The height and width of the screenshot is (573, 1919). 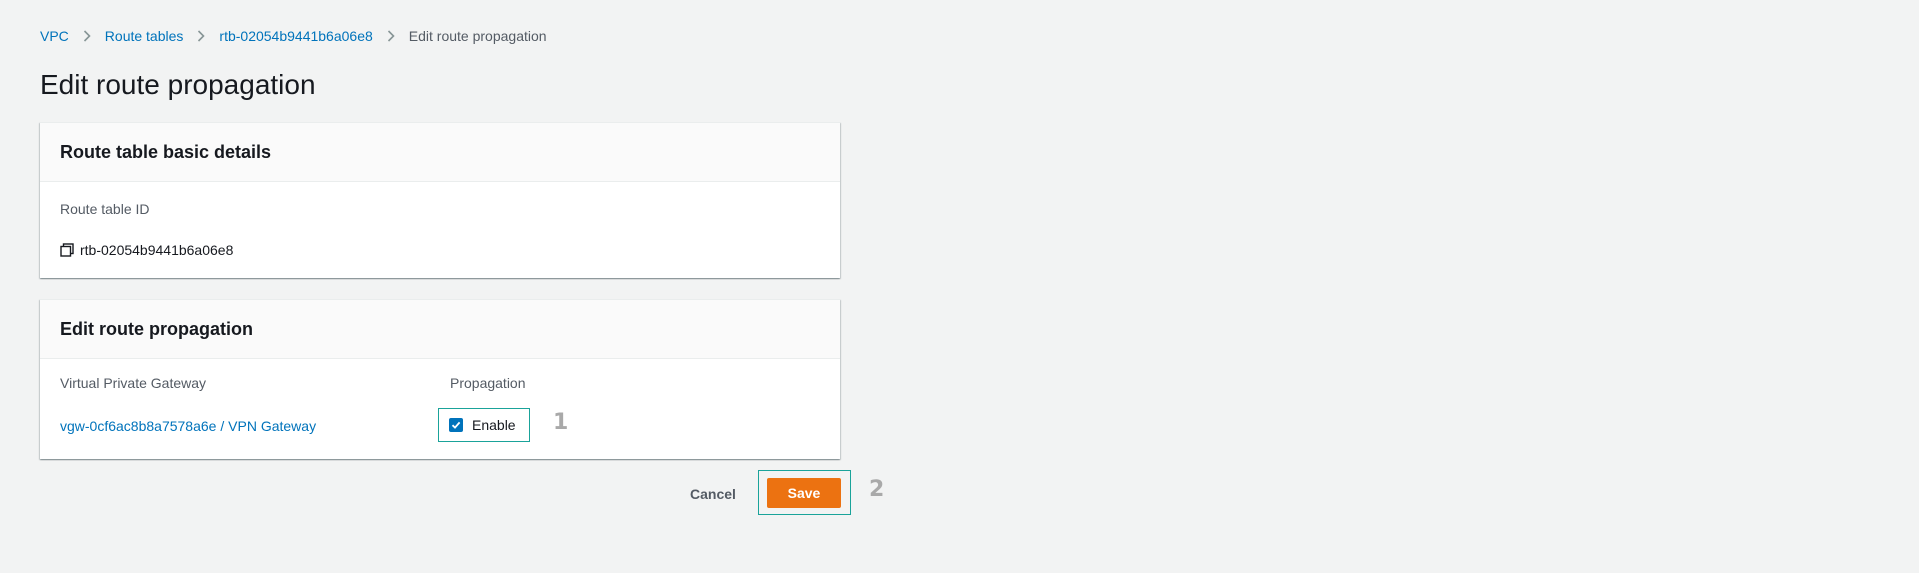 I want to click on breadcrumb-vpc: VPC, so click(x=54, y=36).